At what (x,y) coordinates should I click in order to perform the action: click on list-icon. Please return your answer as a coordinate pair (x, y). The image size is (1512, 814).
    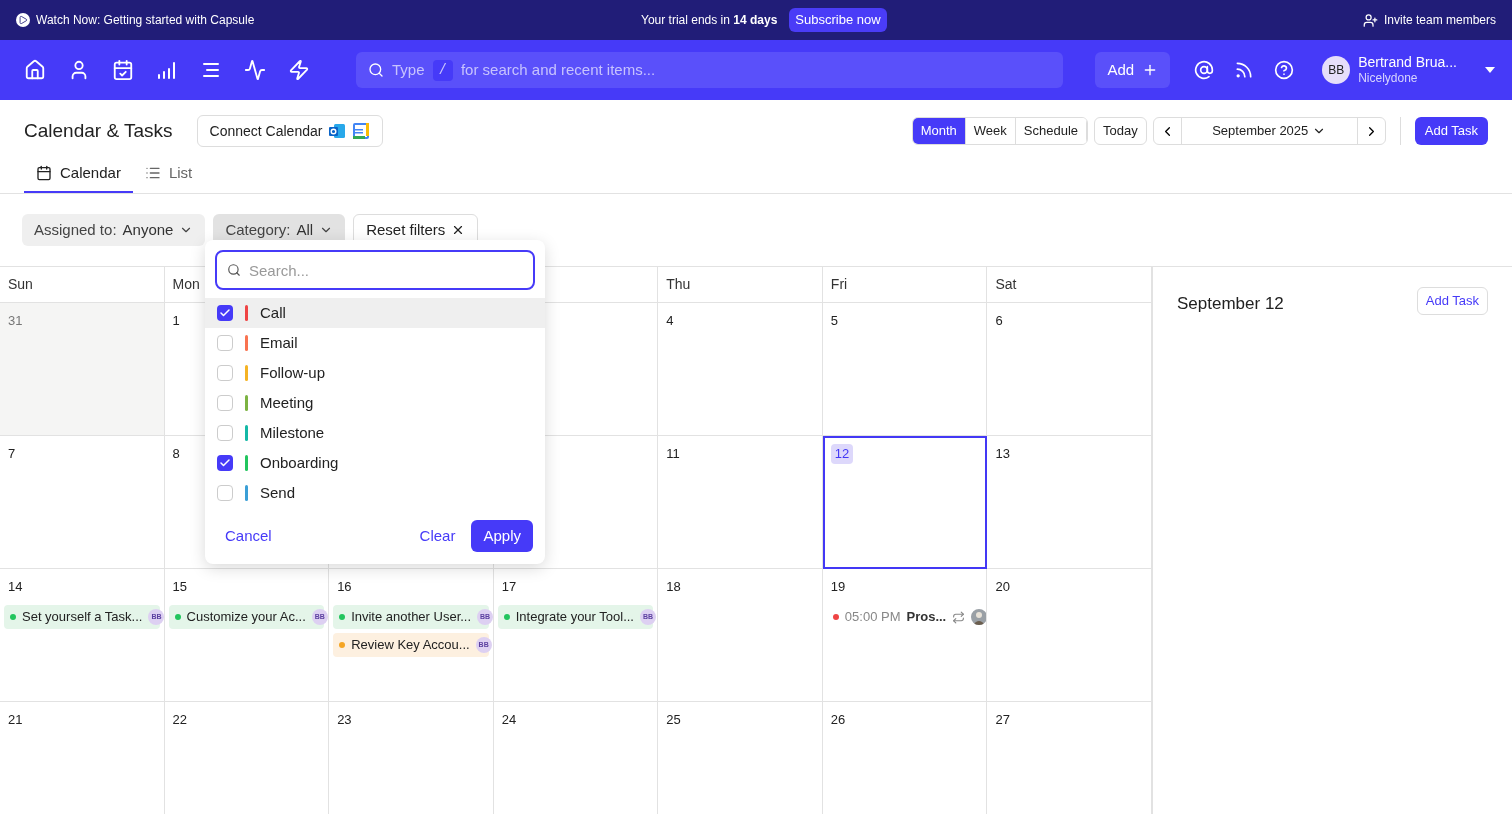
    Looking at the image, I should click on (152, 173).